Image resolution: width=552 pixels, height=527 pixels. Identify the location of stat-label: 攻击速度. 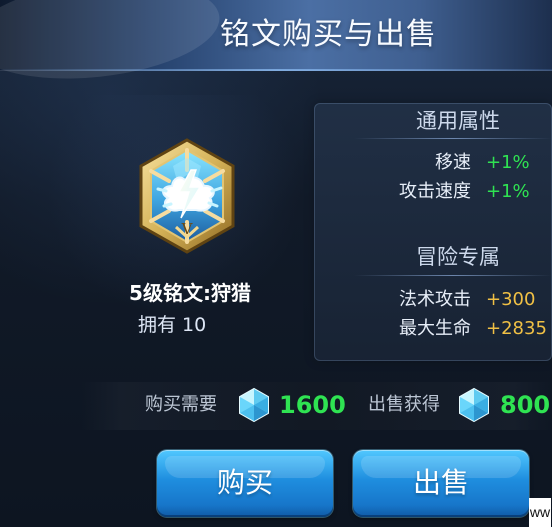
(435, 191).